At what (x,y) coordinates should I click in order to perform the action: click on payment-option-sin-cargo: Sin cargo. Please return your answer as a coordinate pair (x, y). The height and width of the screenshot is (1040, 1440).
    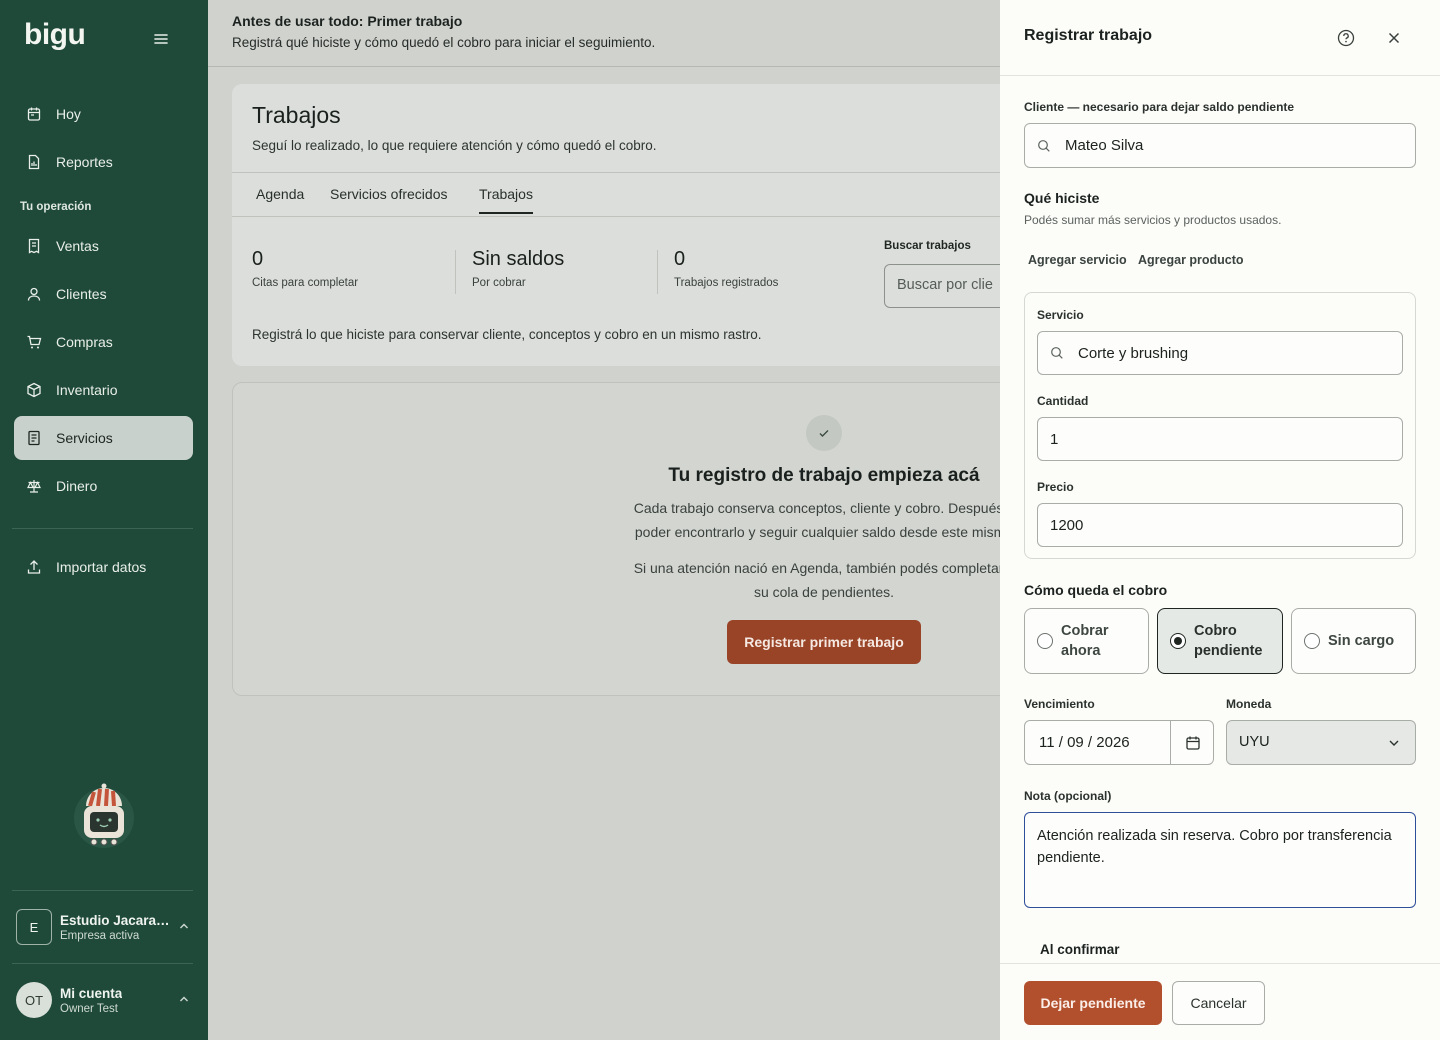
    Looking at the image, I should click on (1353, 641).